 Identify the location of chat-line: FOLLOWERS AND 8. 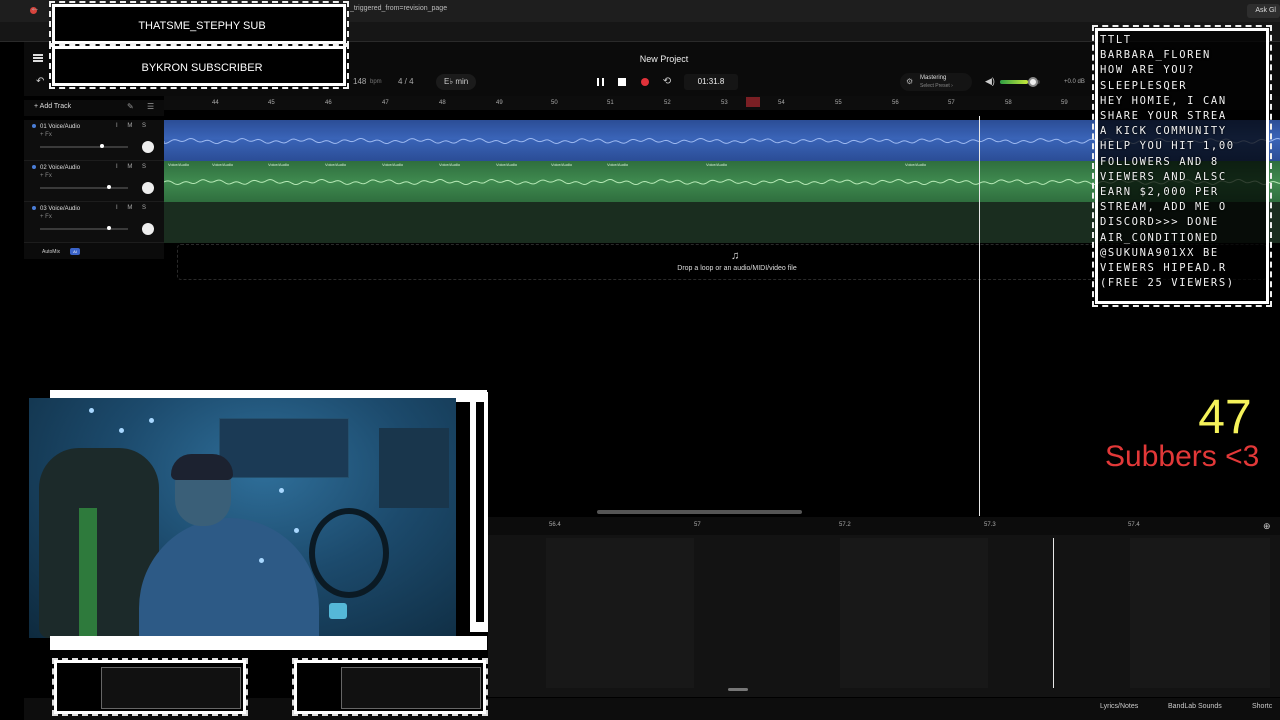
(1159, 161).